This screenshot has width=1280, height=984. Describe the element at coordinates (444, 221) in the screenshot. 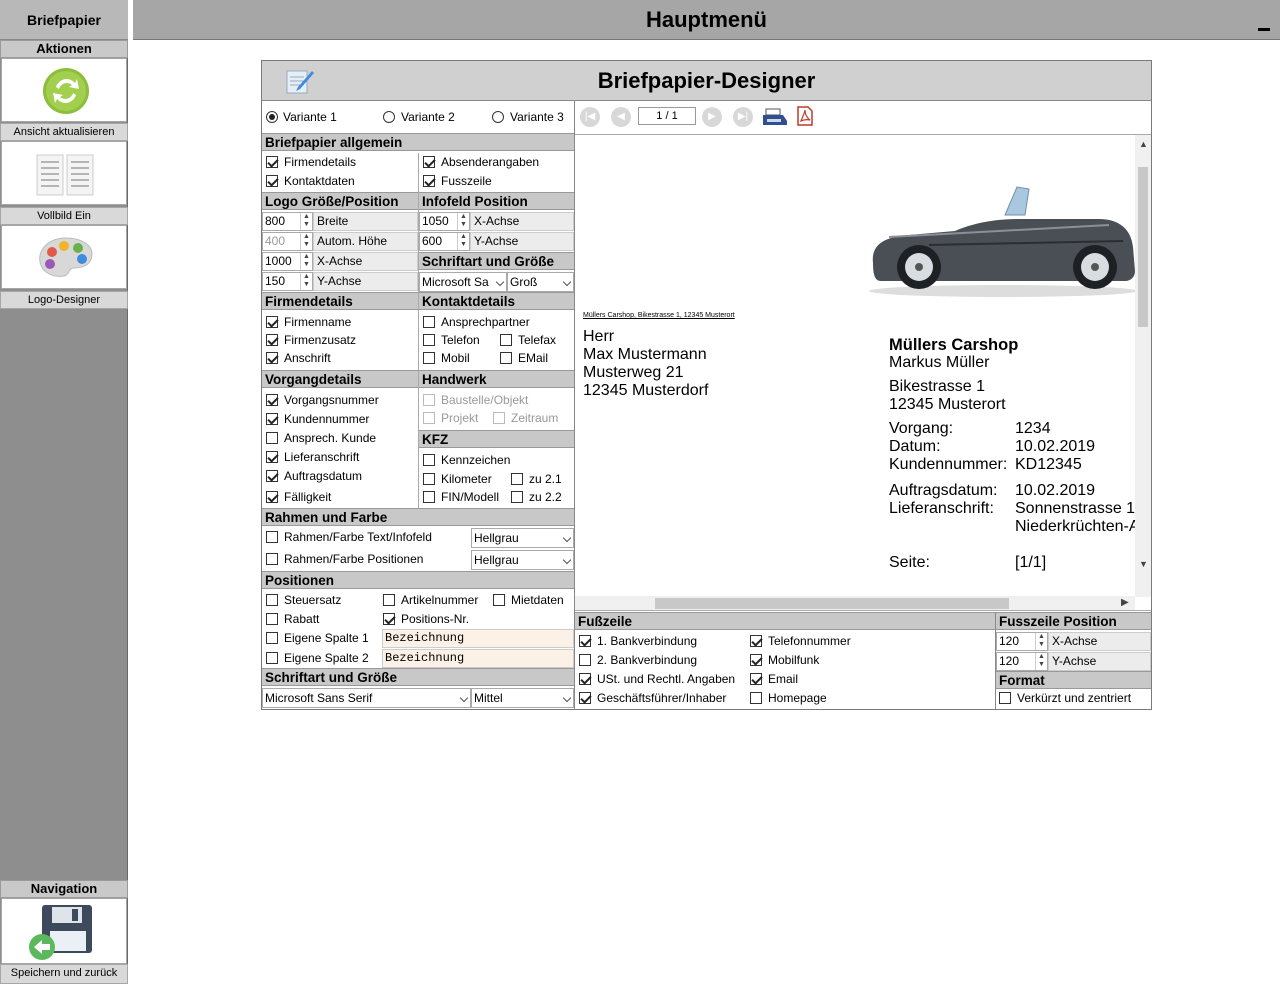

I see `infofield-x-stepper: 1050 ▲ ▼` at that location.